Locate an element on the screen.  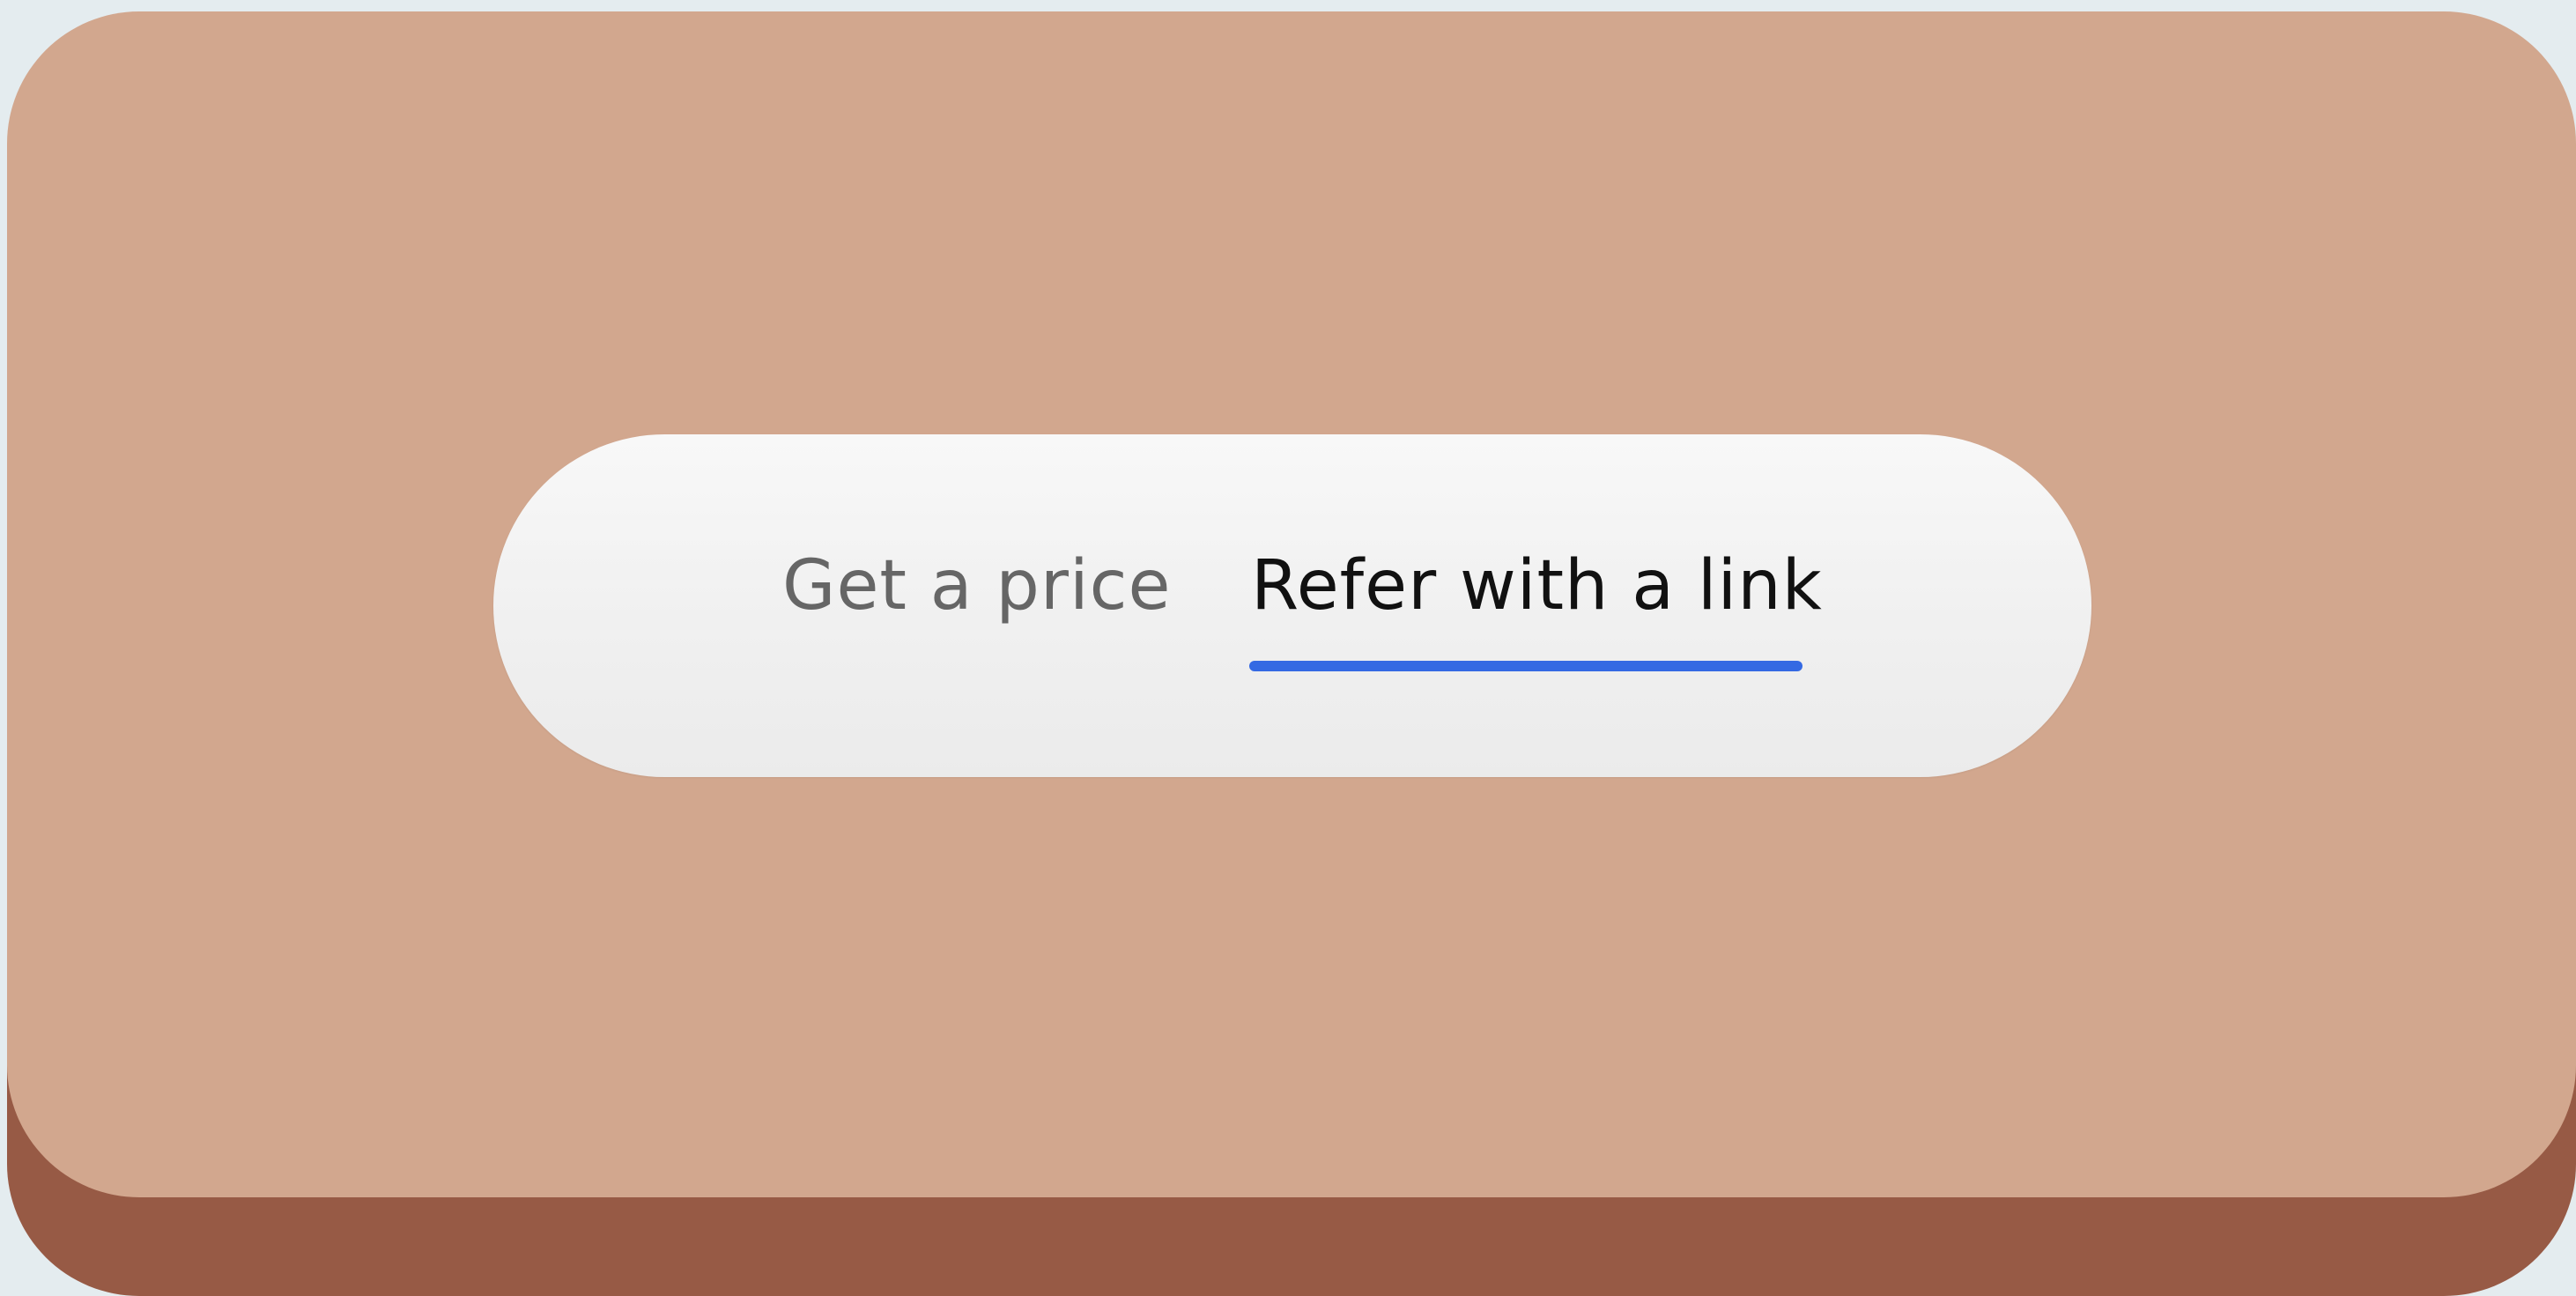
active-tab-indicator is located at coordinates (1526, 666).